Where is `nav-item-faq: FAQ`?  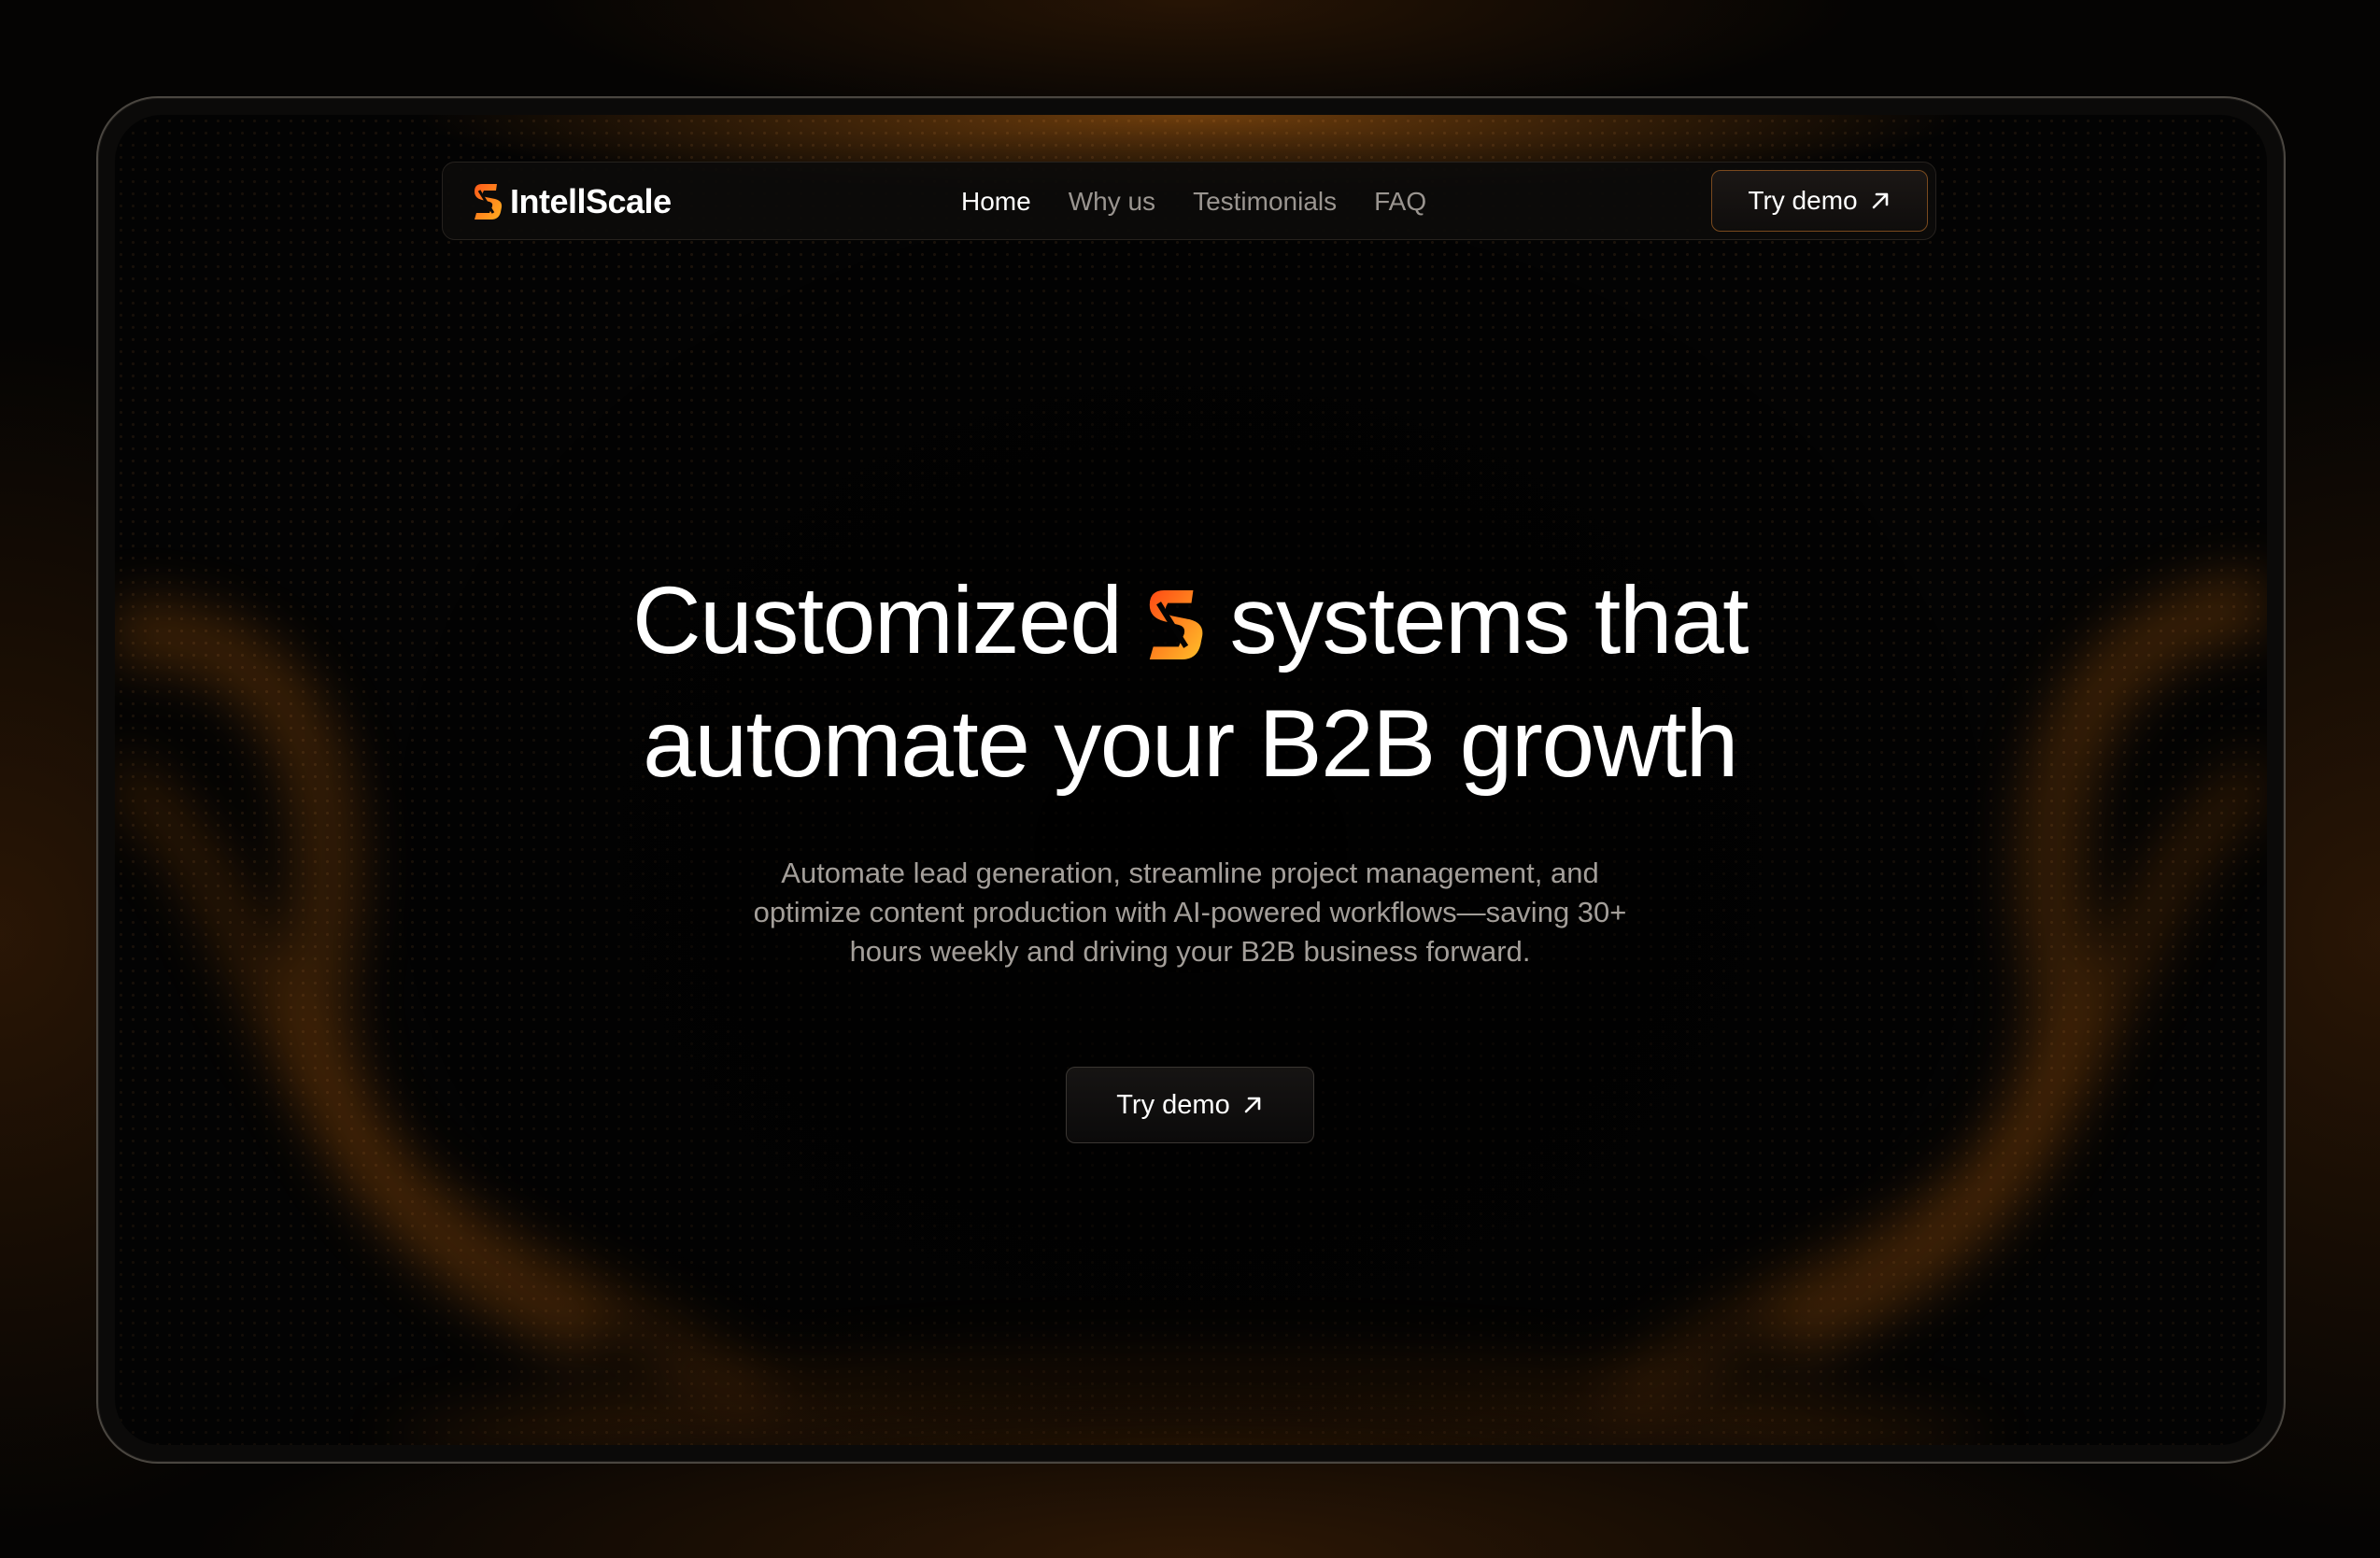 nav-item-faq: FAQ is located at coordinates (1400, 202).